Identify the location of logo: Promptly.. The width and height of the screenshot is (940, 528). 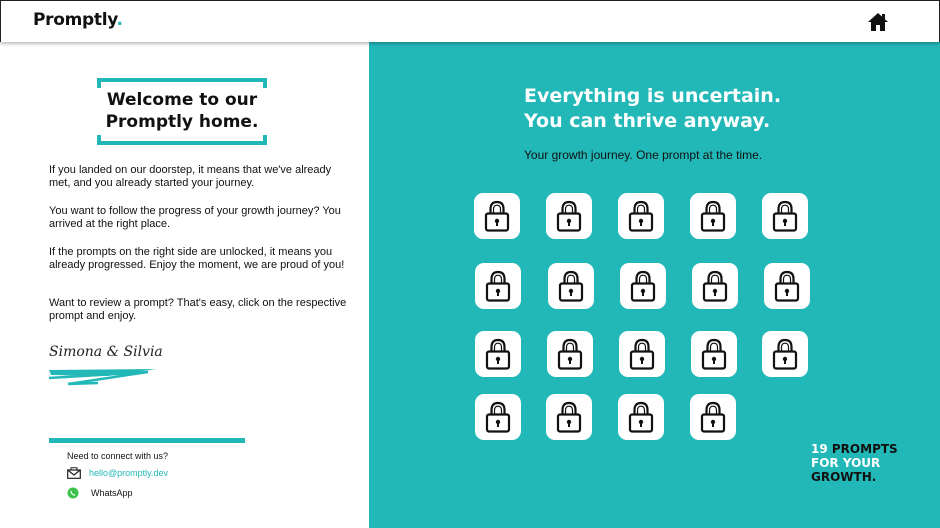
(78, 20).